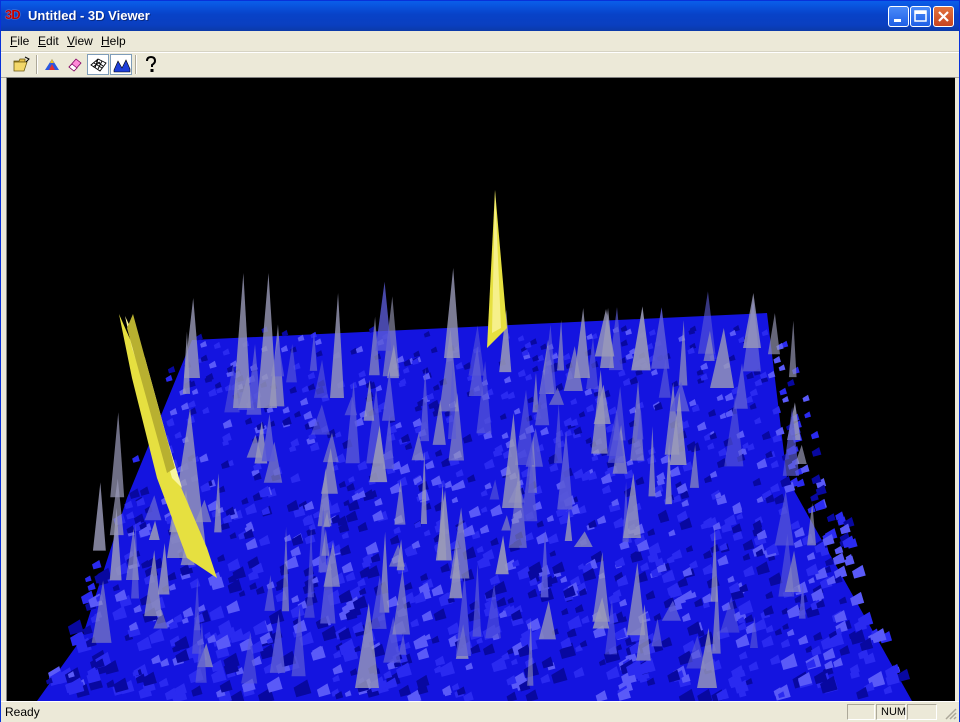  I want to click on app-icon: 3D, so click(15, 16).